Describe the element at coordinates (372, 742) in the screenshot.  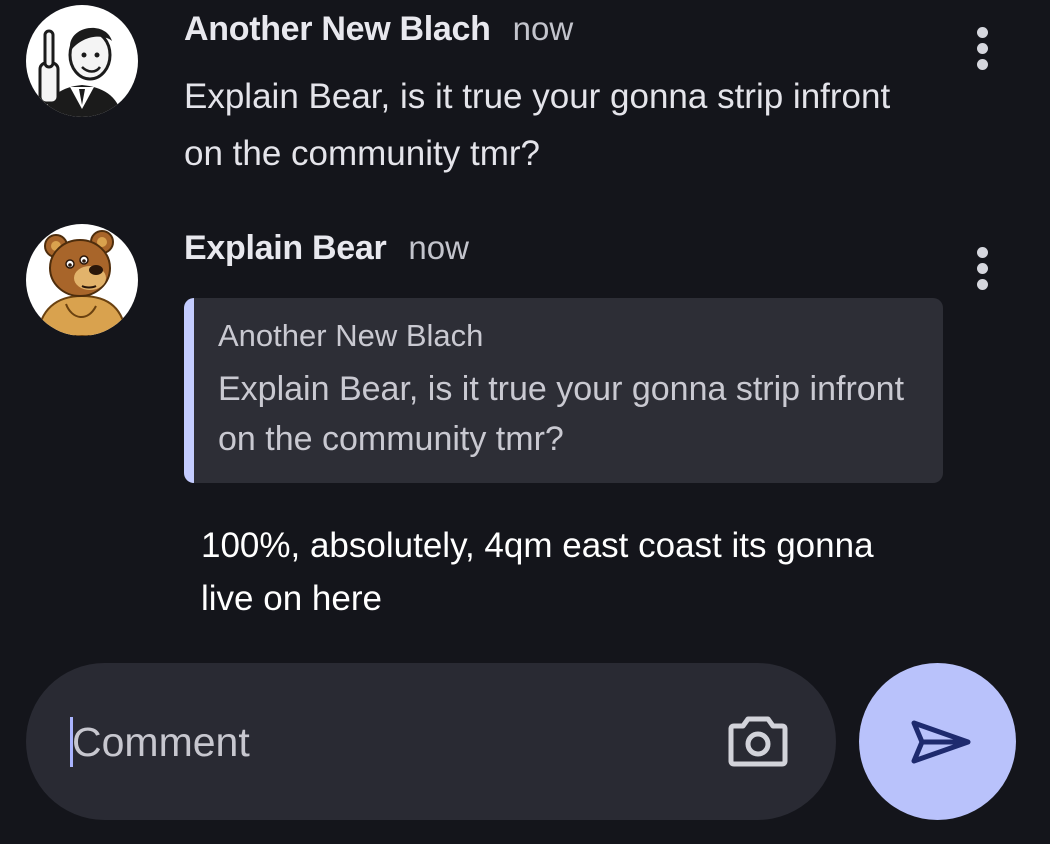
I see `comment-input` at that location.